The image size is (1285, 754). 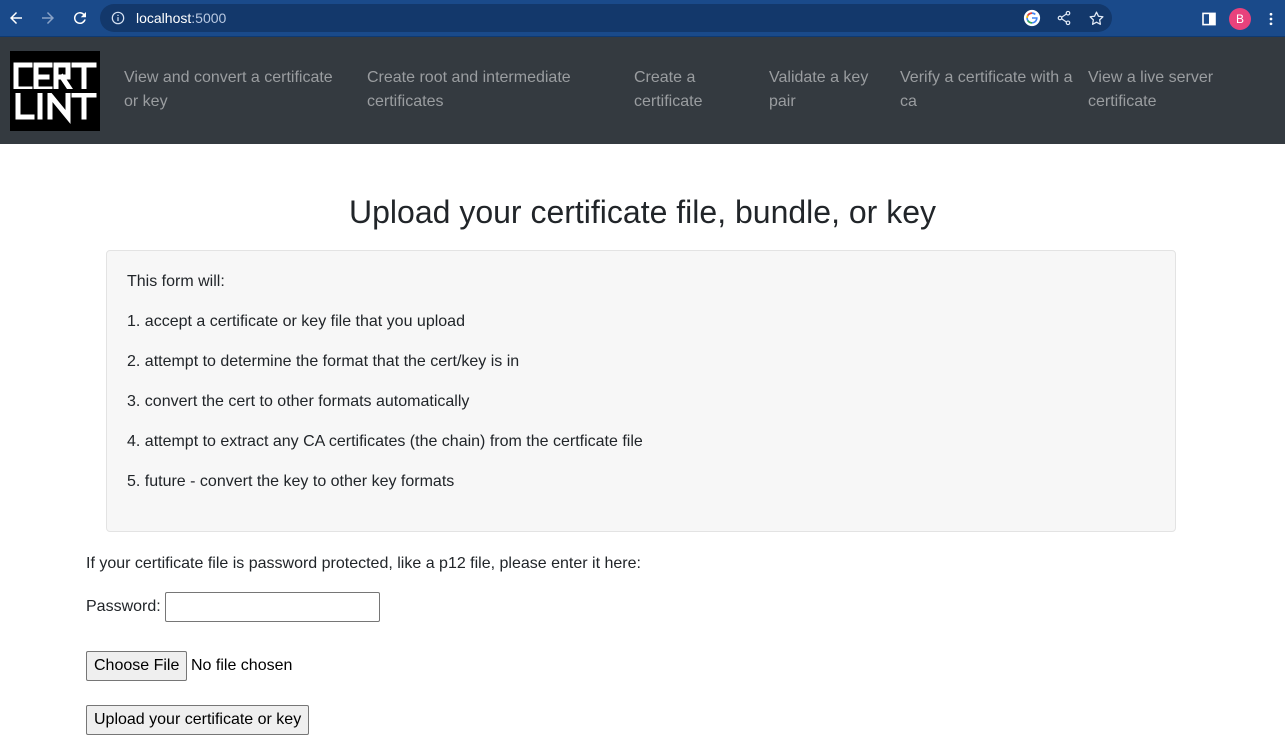 I want to click on info-icon, so click(x=118, y=18).